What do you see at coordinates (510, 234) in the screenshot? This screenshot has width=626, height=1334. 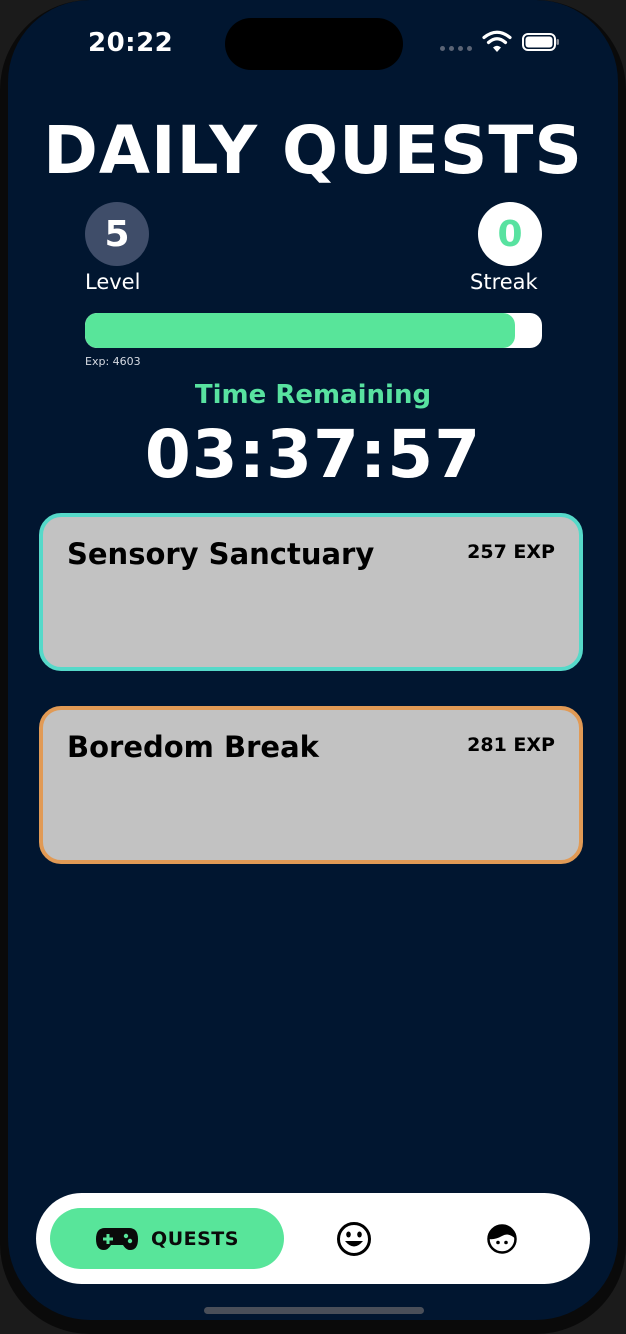 I see `streak-badge: 0` at bounding box center [510, 234].